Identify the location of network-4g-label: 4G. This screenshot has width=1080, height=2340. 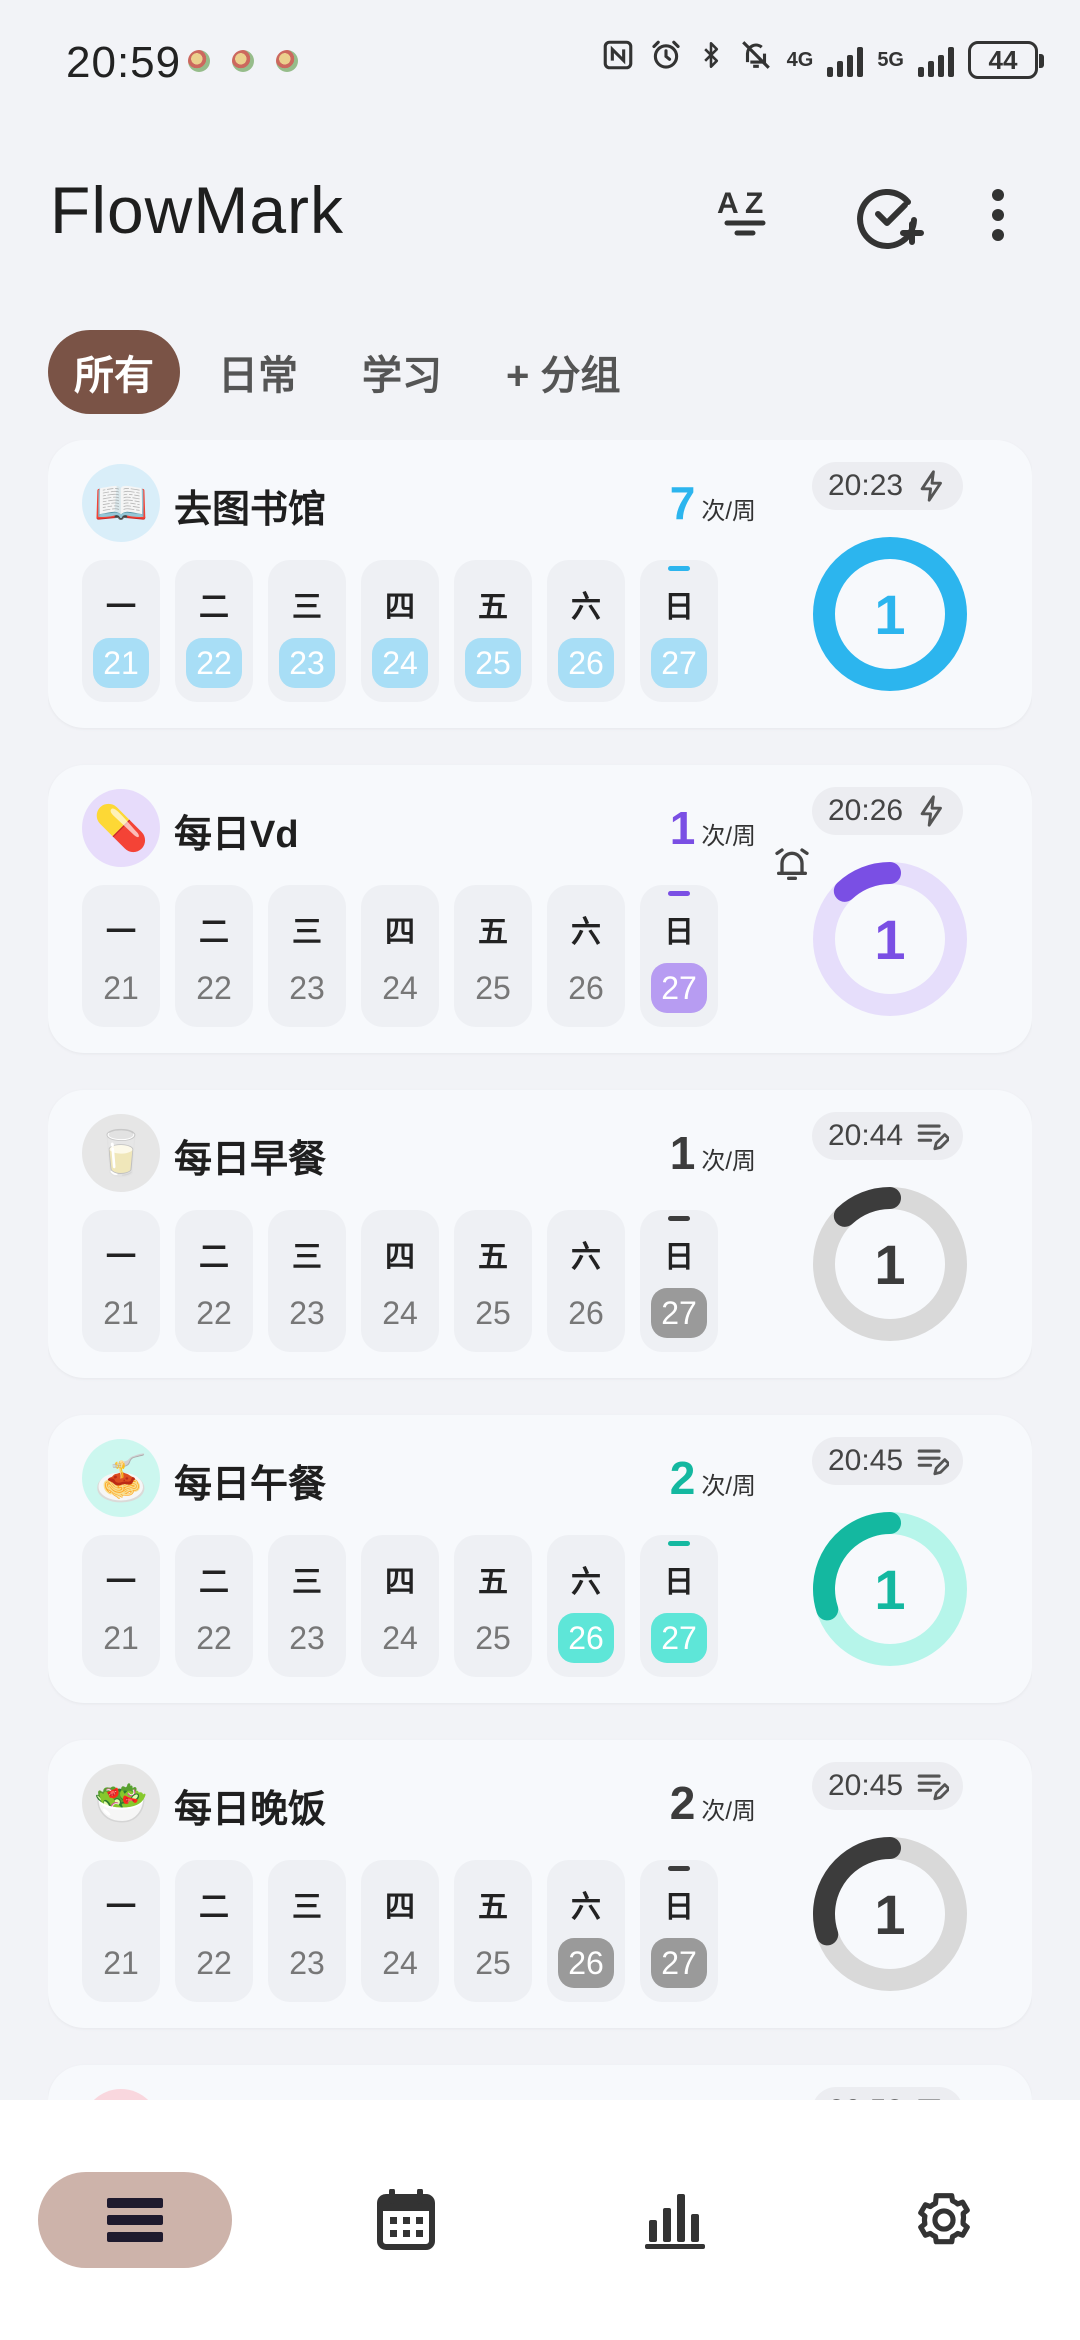
(800, 60).